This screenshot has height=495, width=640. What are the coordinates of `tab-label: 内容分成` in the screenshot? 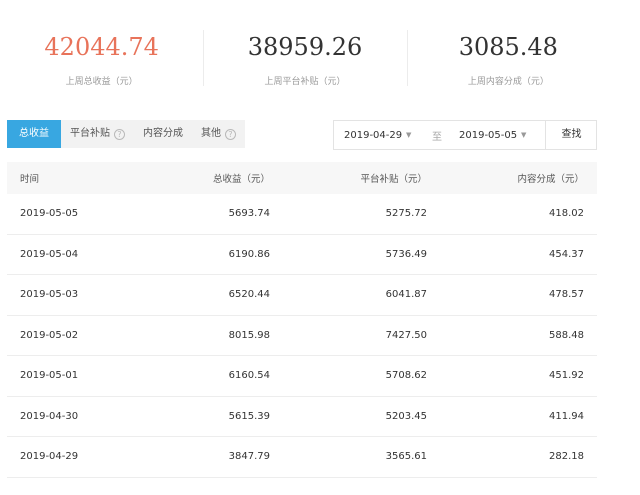 It's located at (163, 133).